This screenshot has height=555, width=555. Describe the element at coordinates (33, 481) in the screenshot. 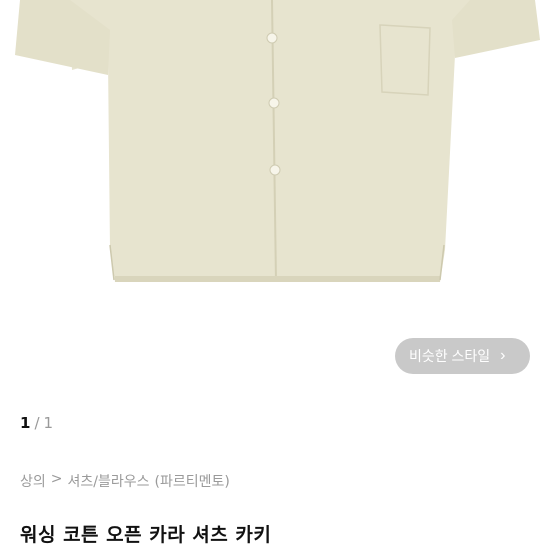

I see `breadcrumb-category: 상의` at that location.